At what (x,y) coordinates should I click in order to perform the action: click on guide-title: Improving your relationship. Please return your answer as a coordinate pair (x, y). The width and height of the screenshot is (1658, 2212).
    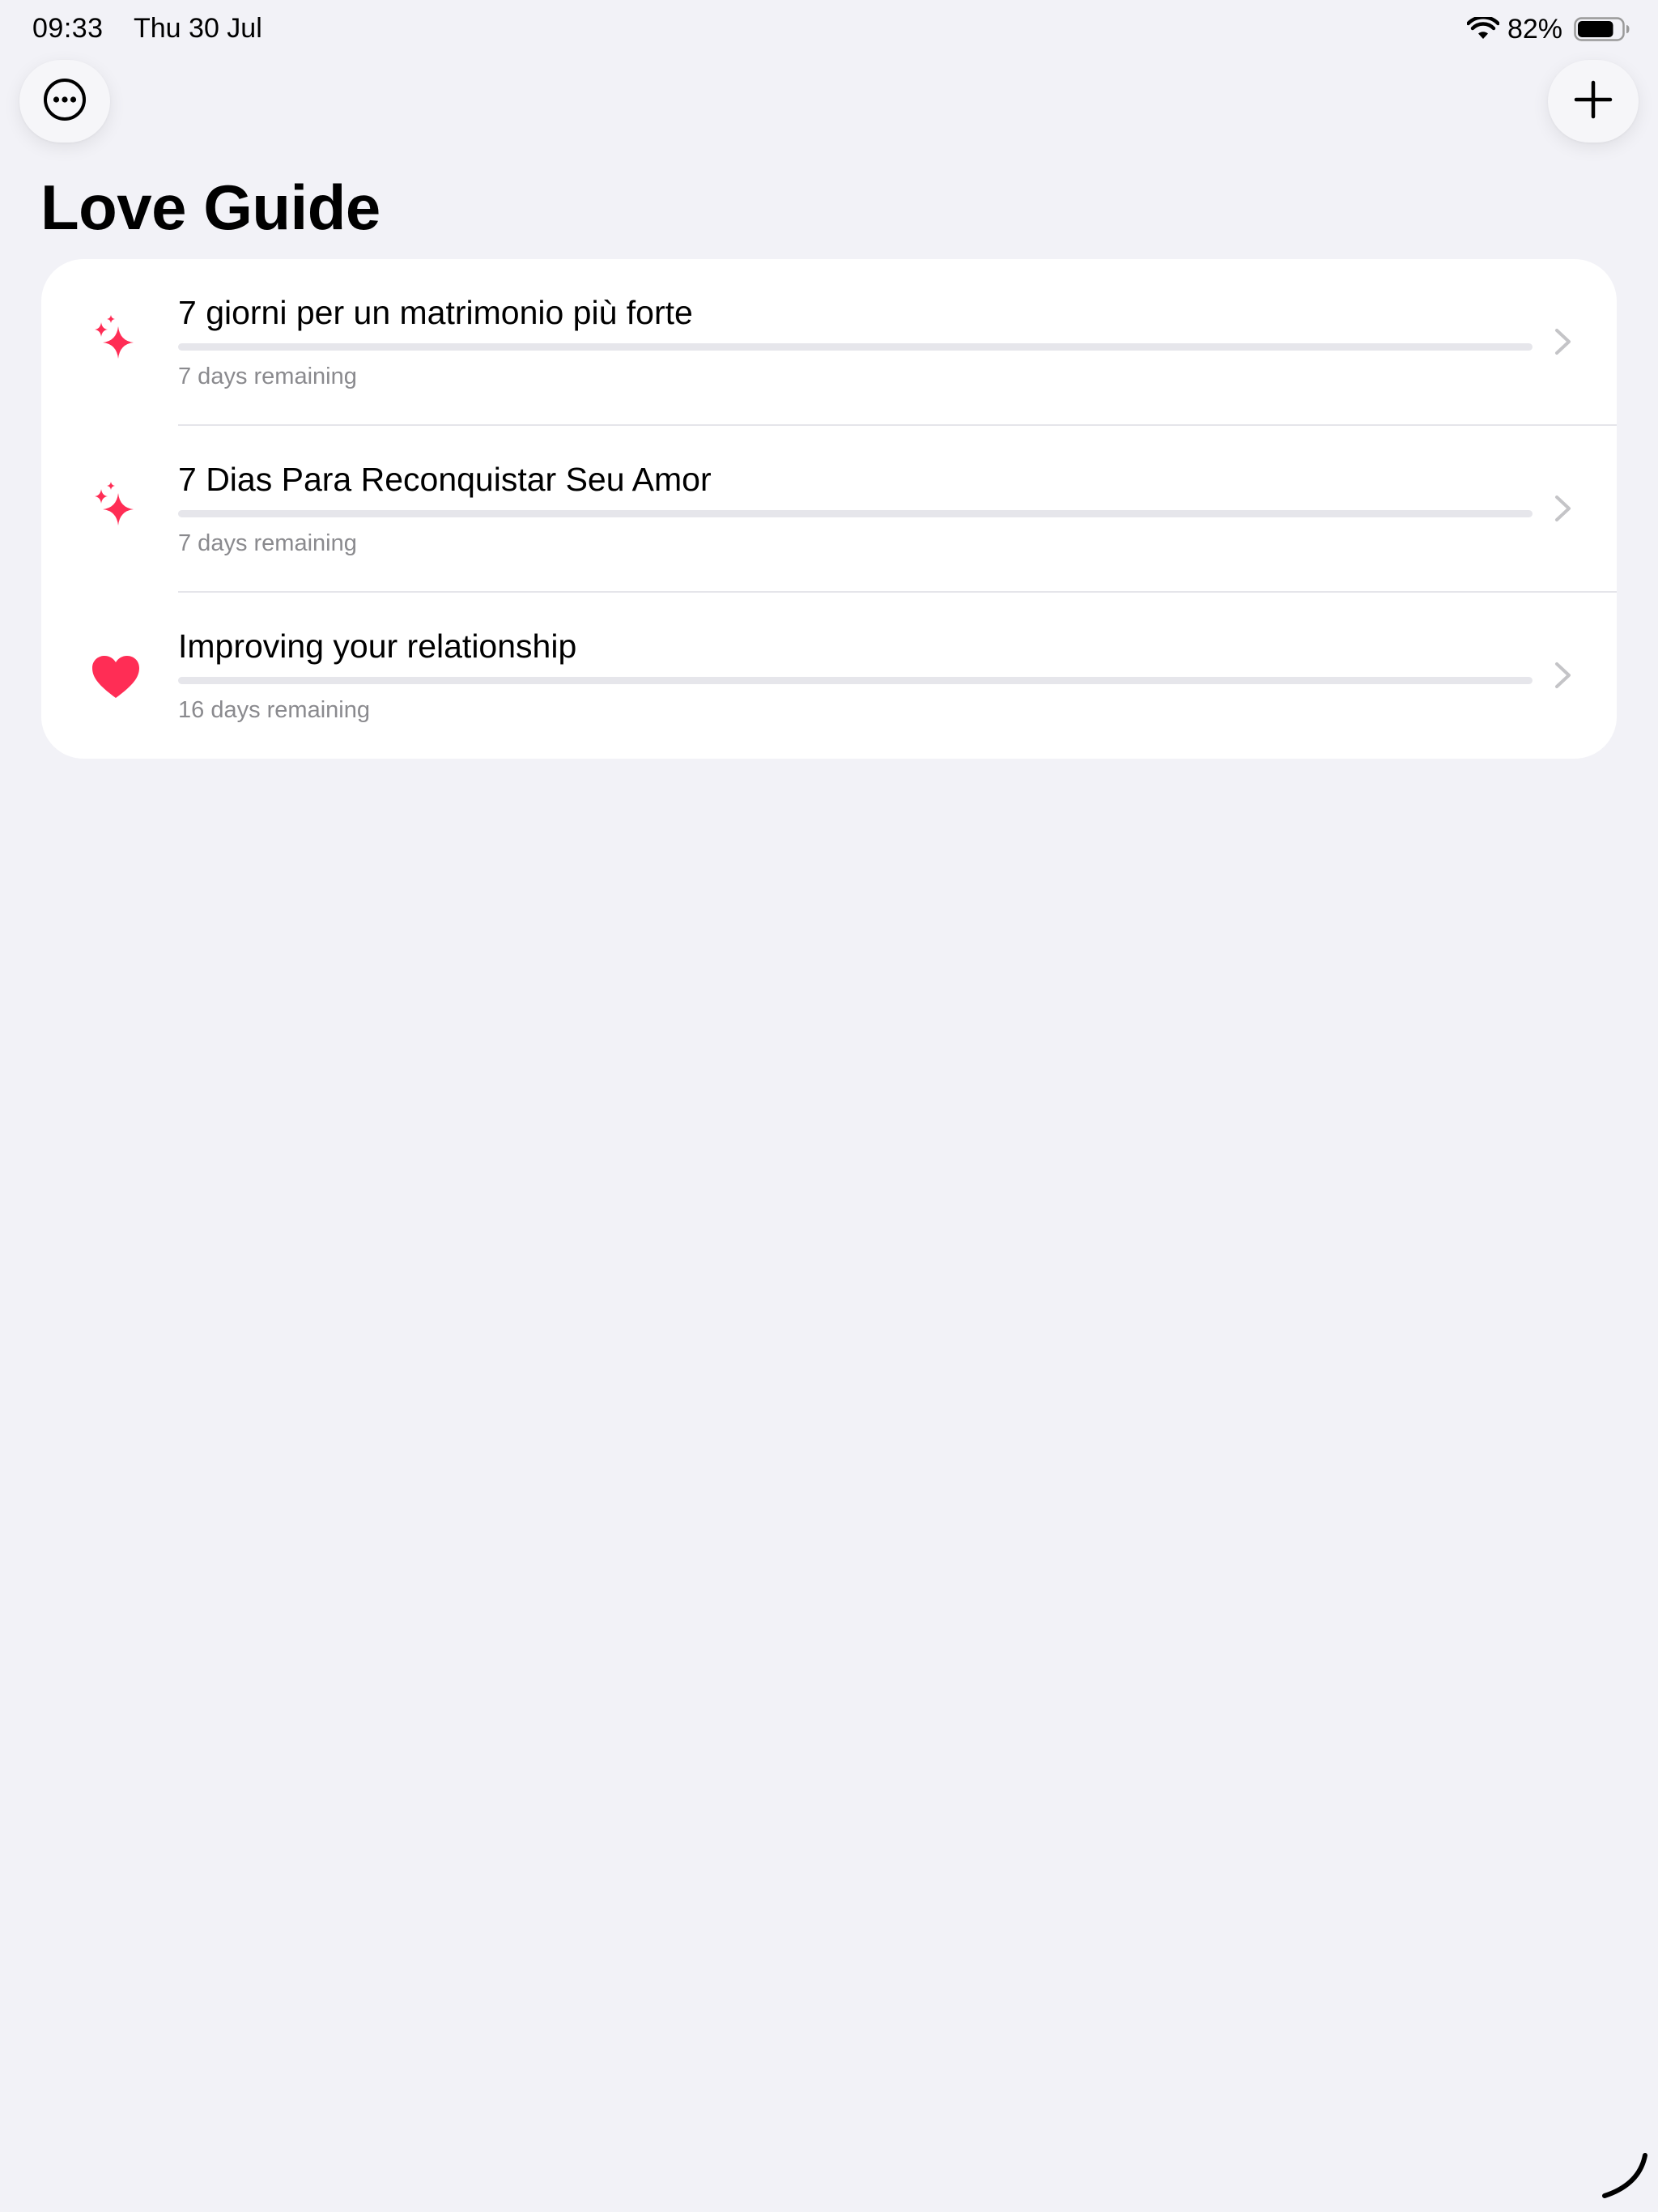
    Looking at the image, I should click on (377, 646).